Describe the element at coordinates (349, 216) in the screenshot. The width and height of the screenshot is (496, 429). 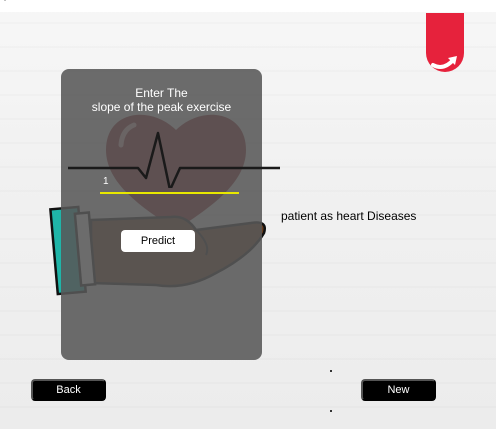
I see `prediction-result-text: patient as heart Diseases` at that location.